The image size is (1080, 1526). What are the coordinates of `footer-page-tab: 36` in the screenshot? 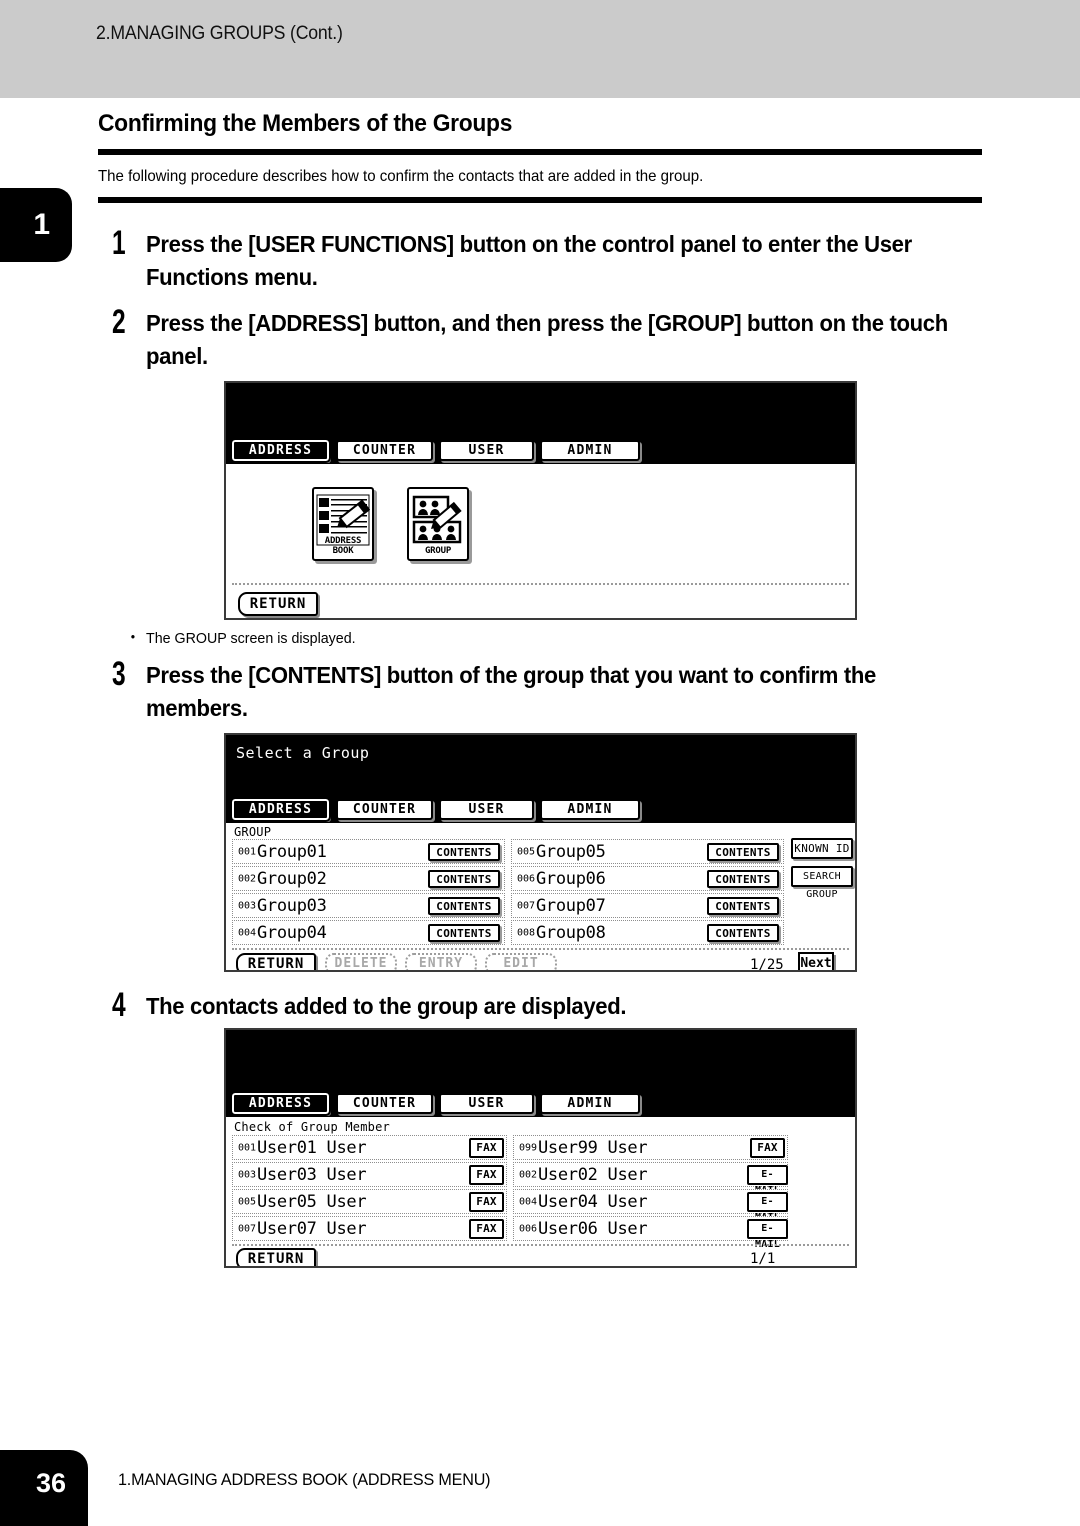 It's located at (44, 1488).